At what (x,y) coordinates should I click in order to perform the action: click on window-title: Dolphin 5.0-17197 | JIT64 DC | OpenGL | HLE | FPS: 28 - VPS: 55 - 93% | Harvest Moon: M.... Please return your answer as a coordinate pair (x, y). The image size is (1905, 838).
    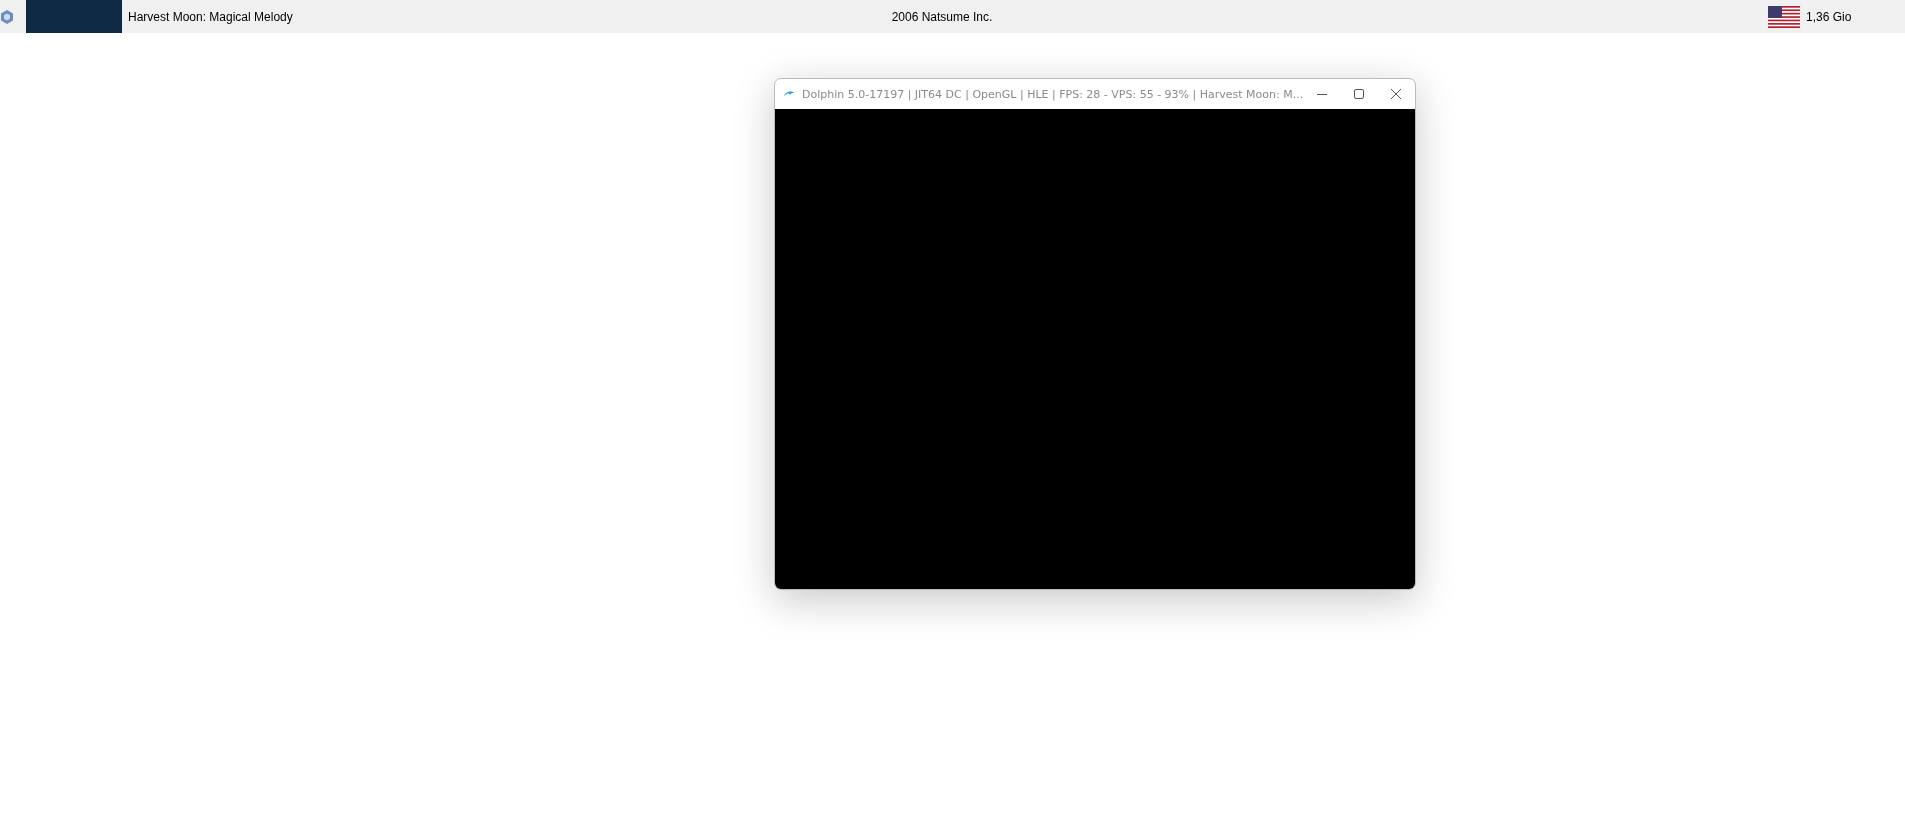
    Looking at the image, I should click on (1052, 94).